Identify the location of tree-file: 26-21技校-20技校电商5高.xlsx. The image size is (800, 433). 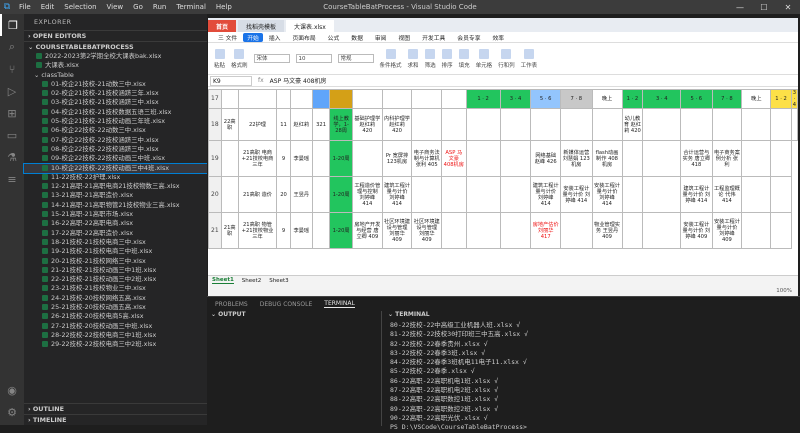
(115, 316).